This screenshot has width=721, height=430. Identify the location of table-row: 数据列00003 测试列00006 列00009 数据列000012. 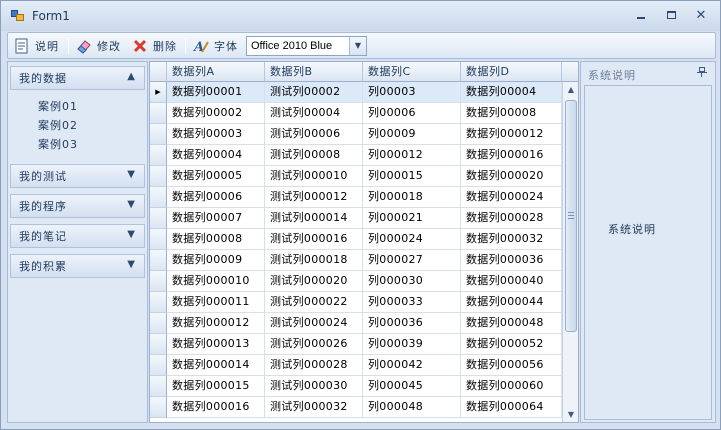
(356, 134).